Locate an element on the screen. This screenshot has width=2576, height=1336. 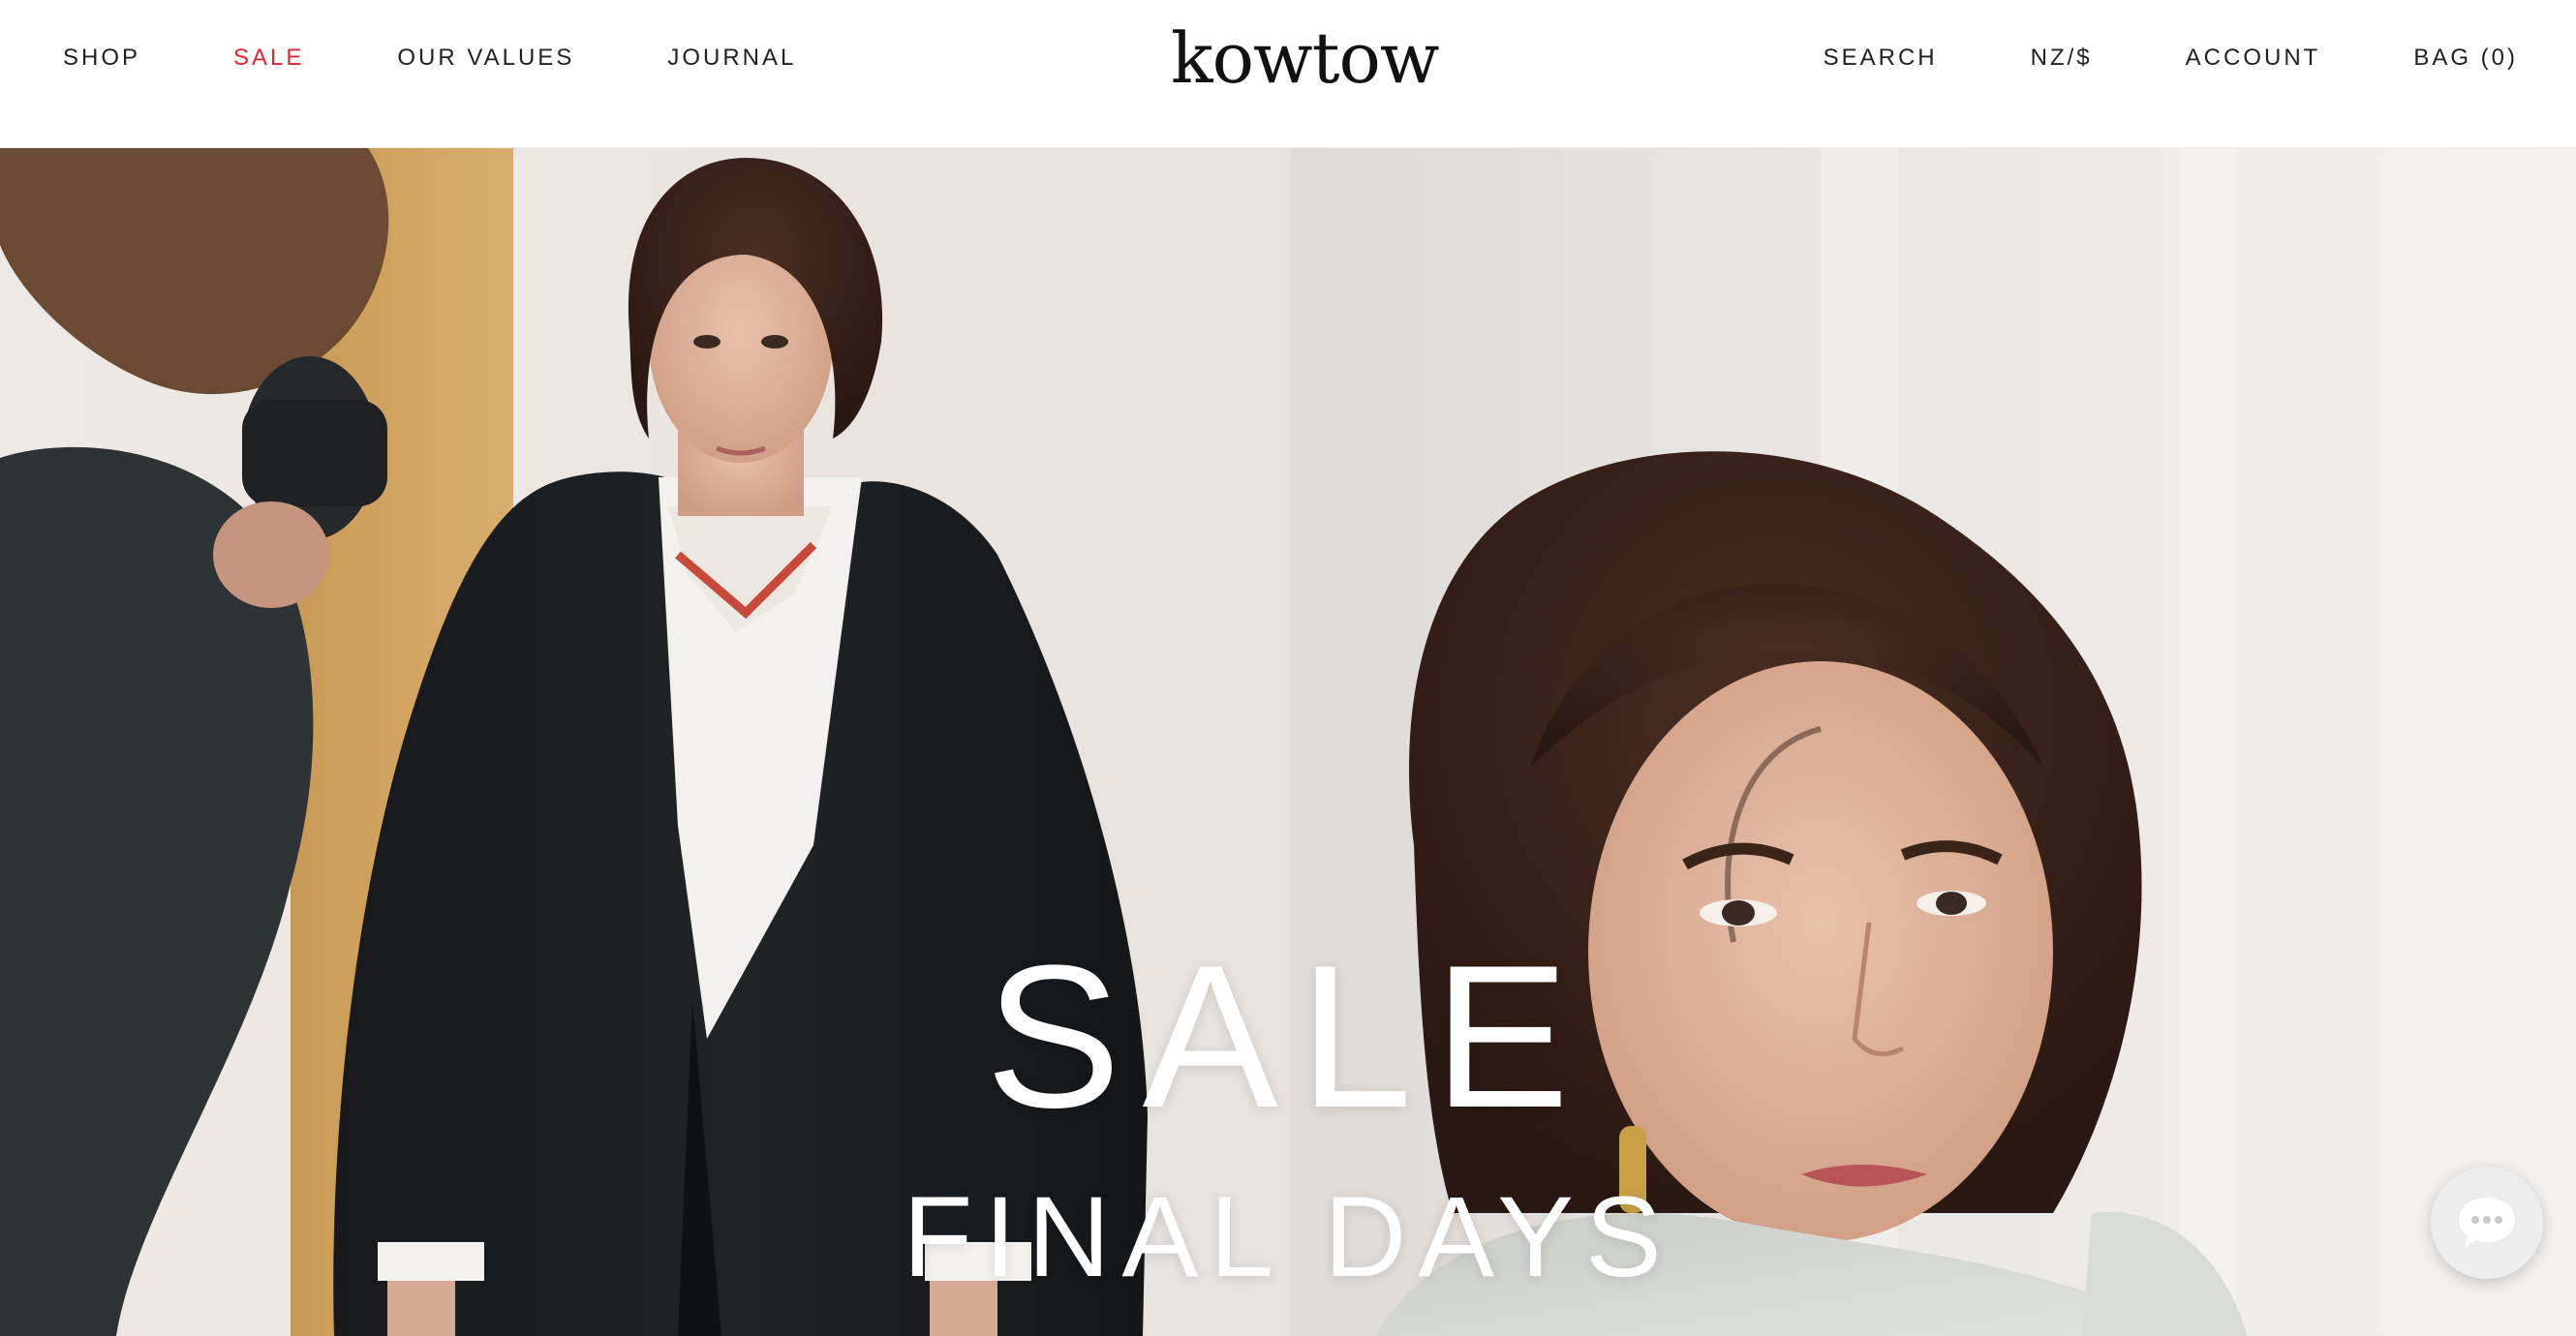
chat-button is located at coordinates (2487, 1223).